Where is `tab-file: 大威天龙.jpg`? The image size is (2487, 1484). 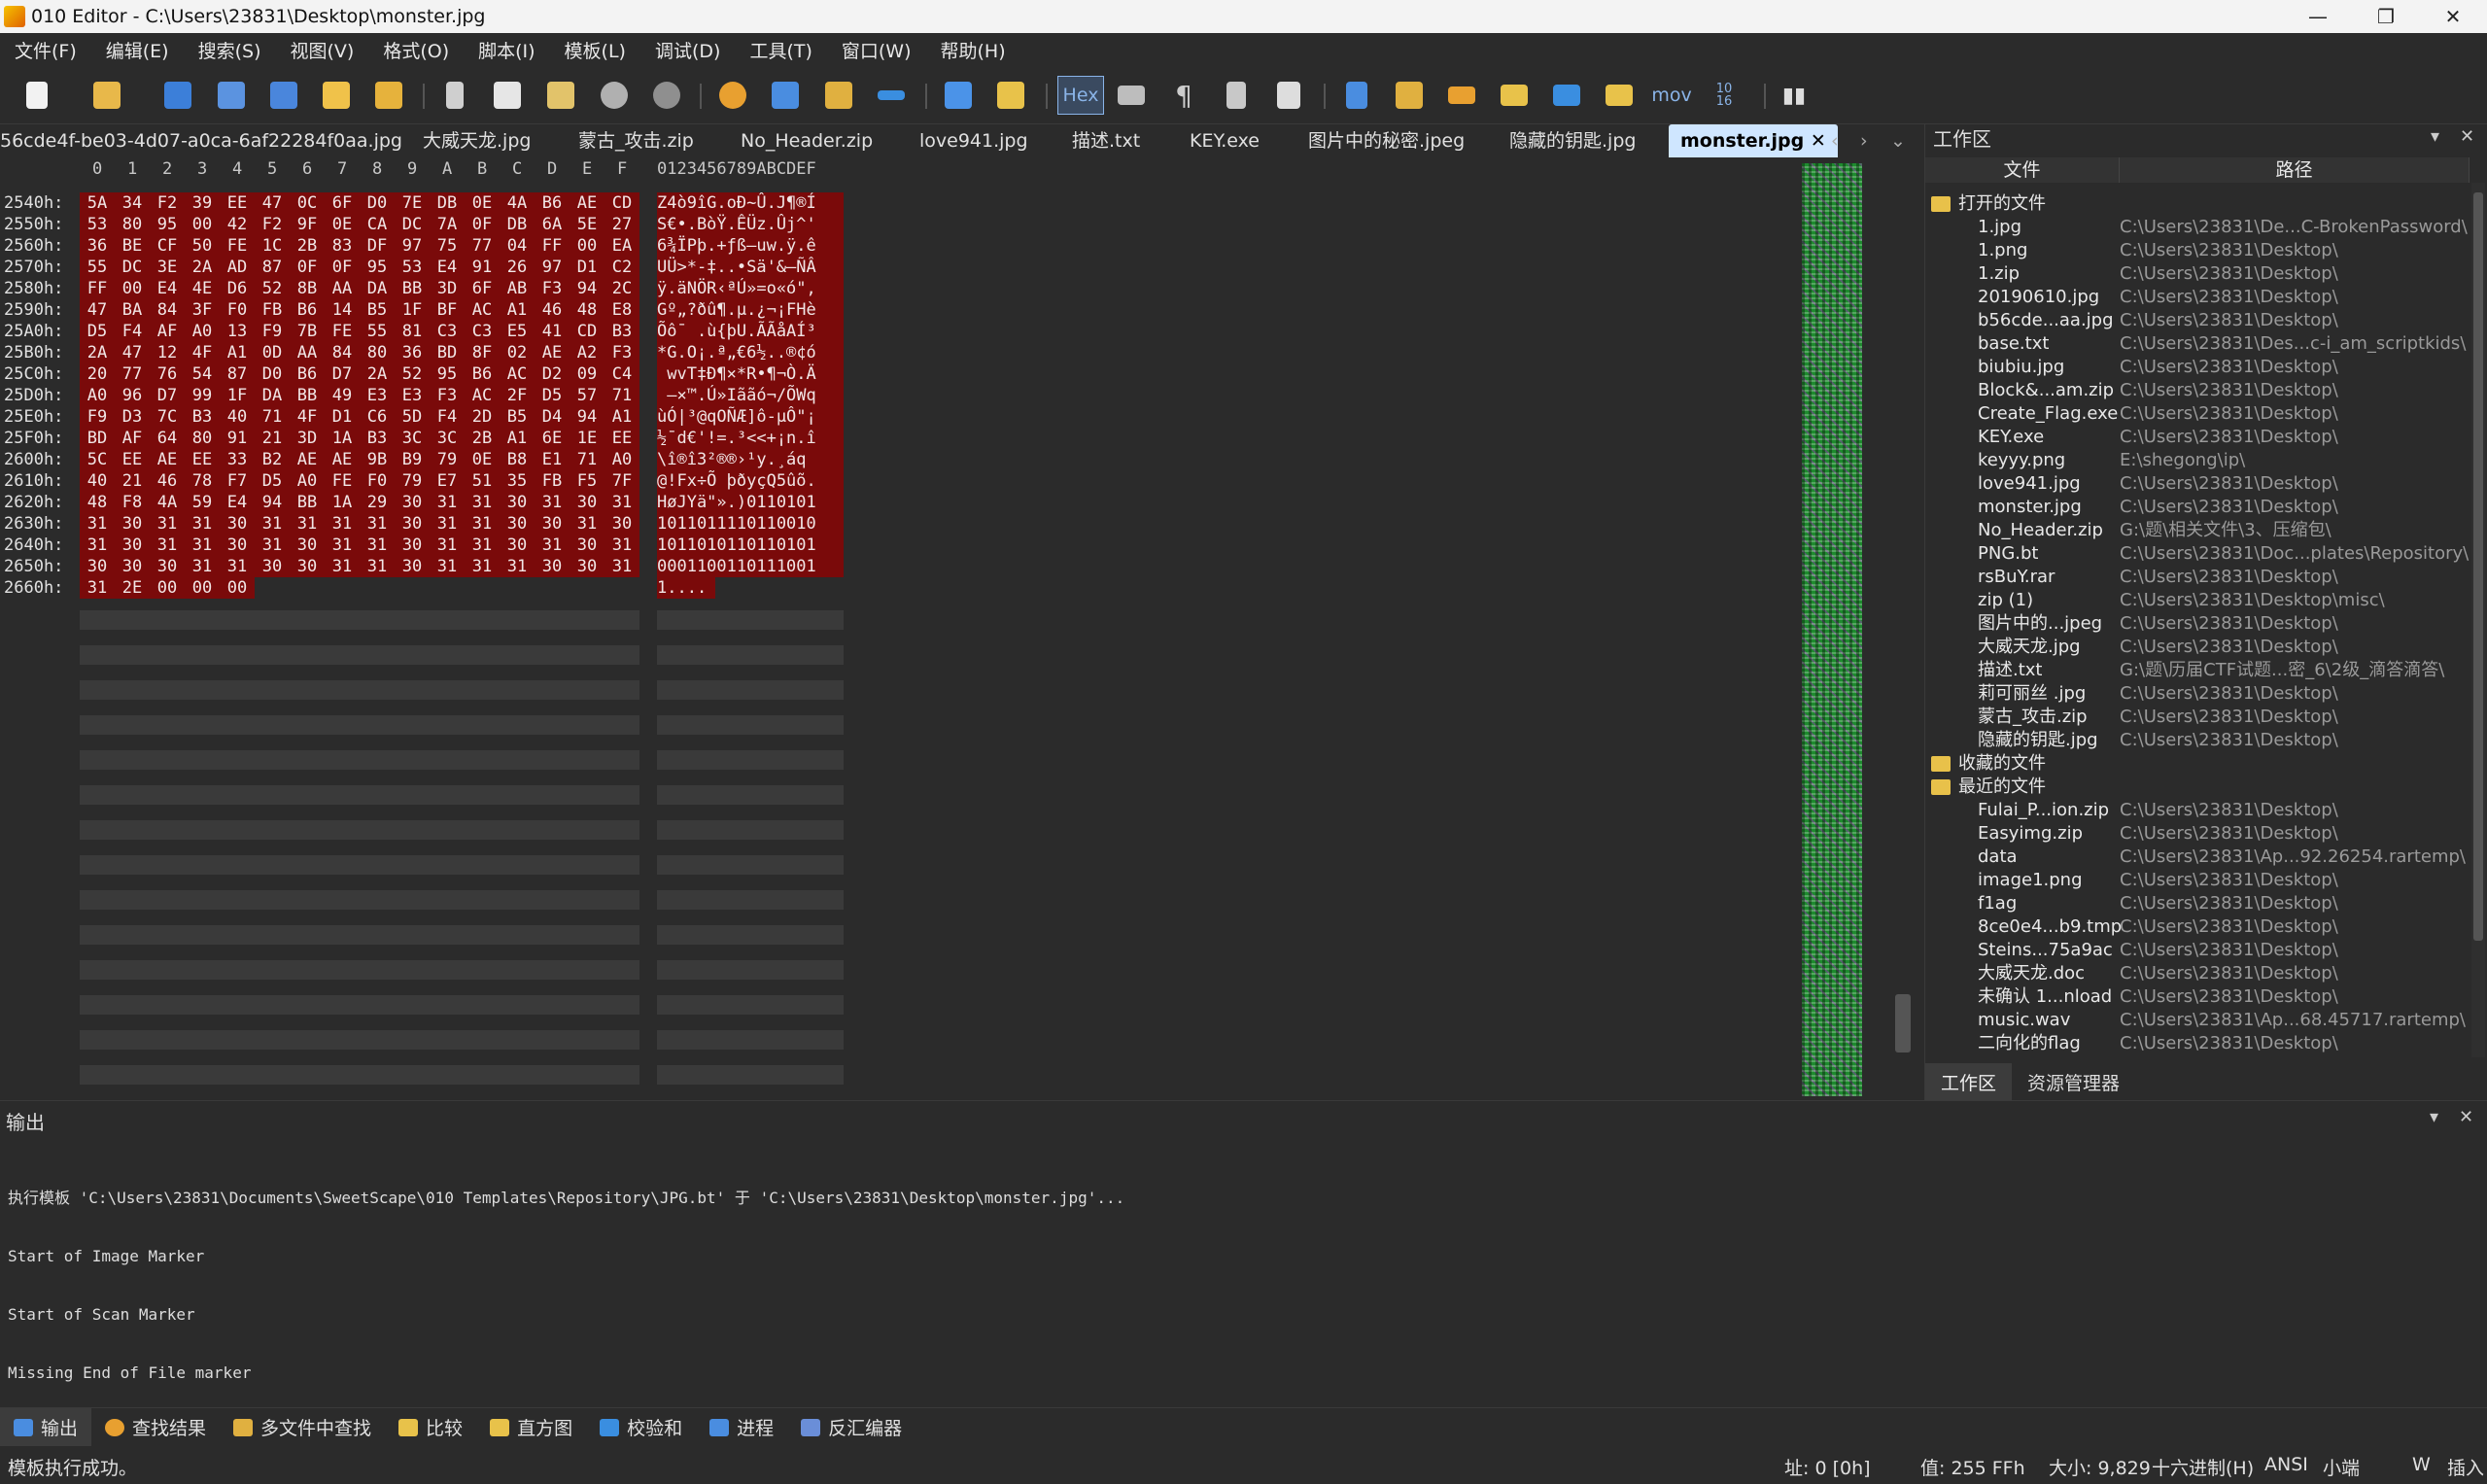
tab-file: 大威天龙.jpg is located at coordinates (477, 140).